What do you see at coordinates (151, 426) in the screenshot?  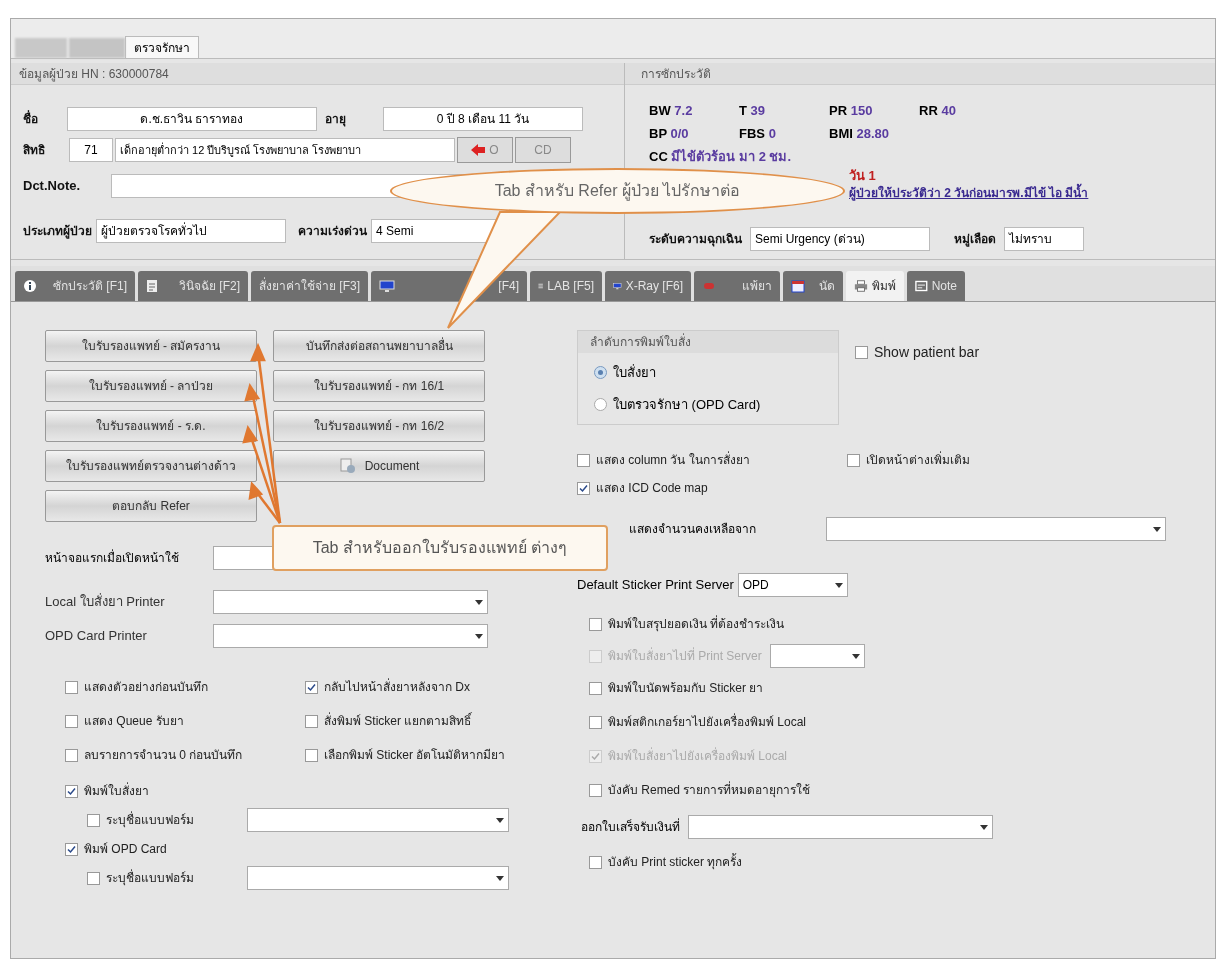 I see `form-button: ใบรับรองแพทย์ - ร.ด.` at bounding box center [151, 426].